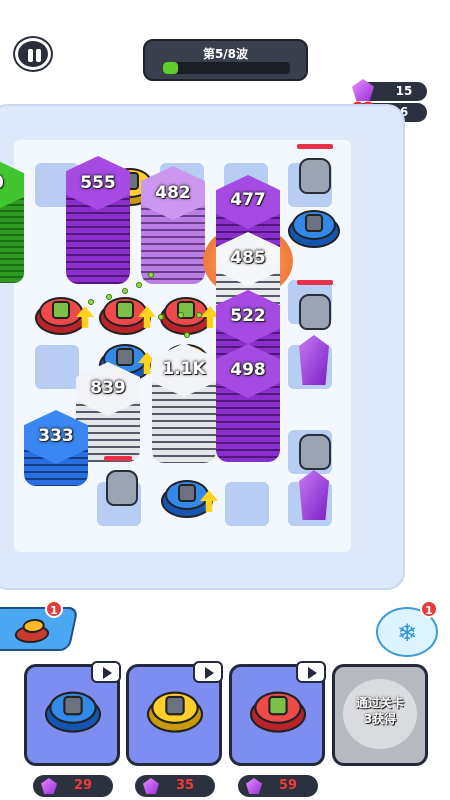 This screenshot has height=800, width=450. Describe the element at coordinates (404, 91) in the screenshot. I see `gem-count: 15` at that location.